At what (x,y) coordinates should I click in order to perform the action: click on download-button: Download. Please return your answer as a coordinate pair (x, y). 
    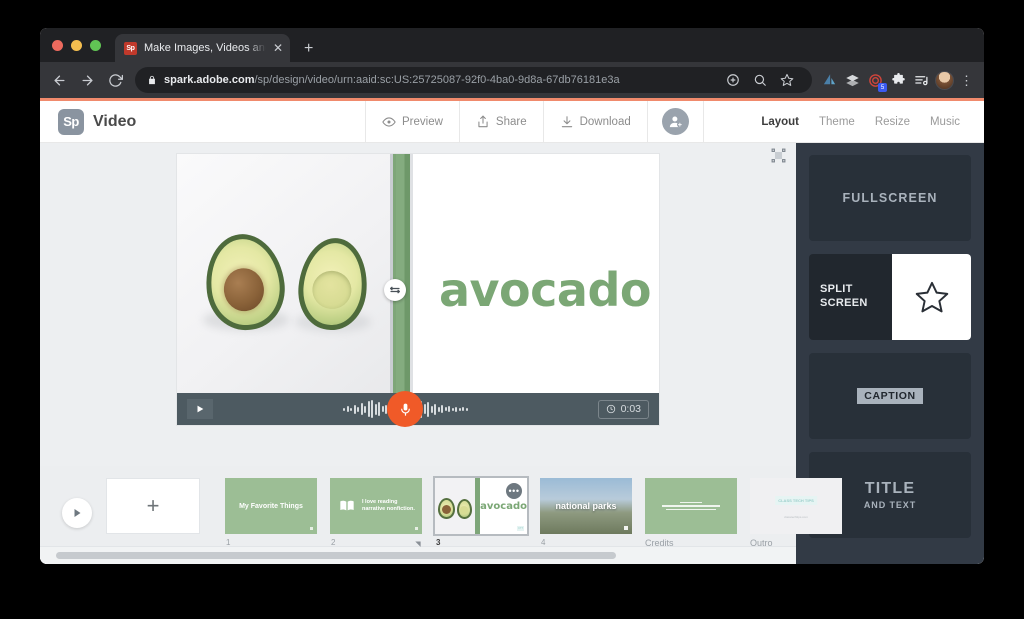
    Looking at the image, I should click on (594, 121).